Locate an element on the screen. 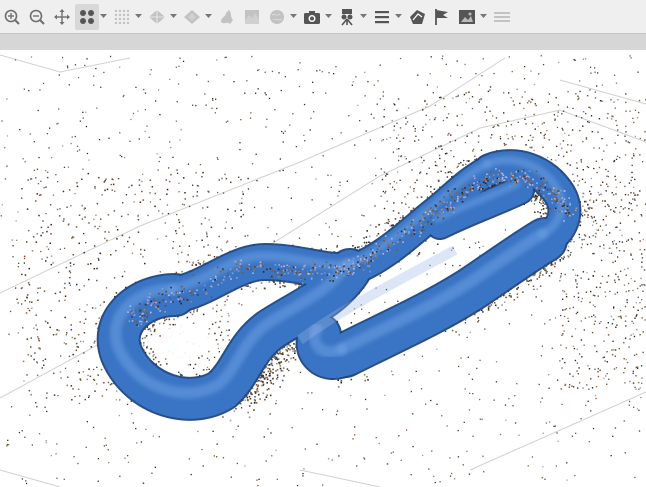 The image size is (646, 487). flag-icon is located at coordinates (441, 16).